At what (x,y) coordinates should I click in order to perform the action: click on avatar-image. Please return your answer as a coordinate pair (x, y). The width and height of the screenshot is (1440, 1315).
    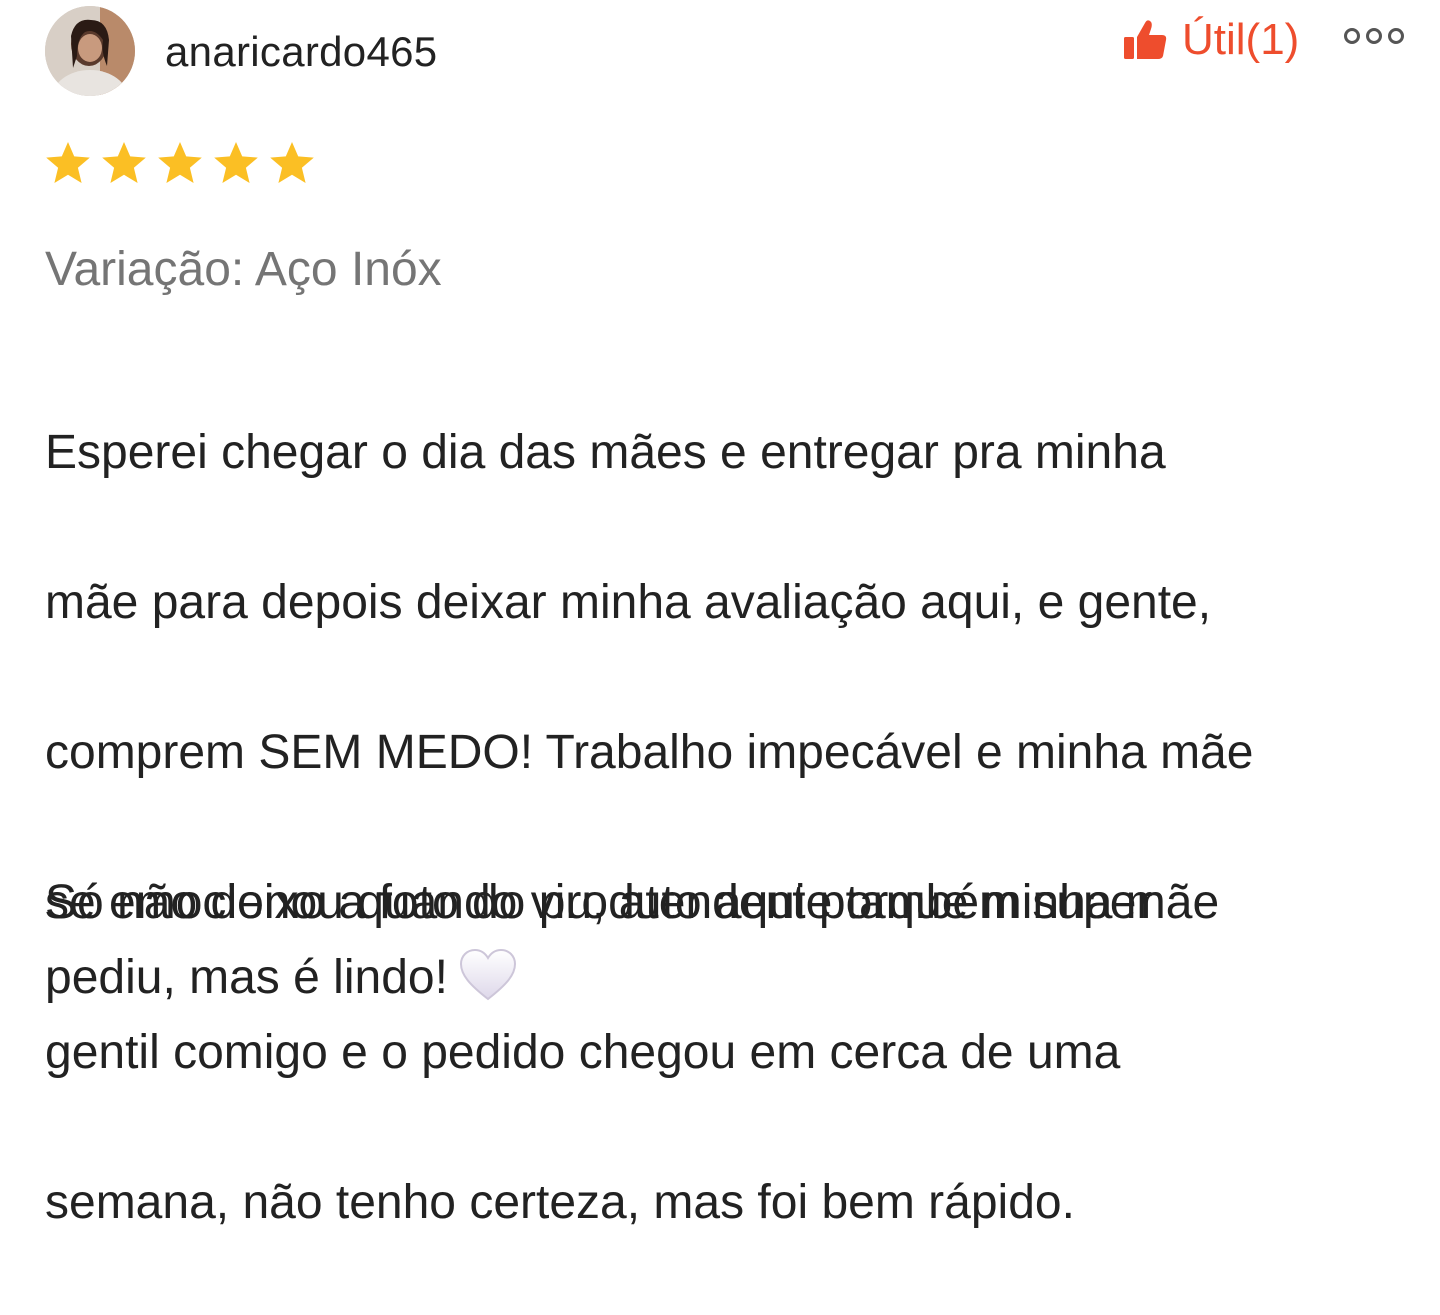
    Looking at the image, I should click on (90, 51).